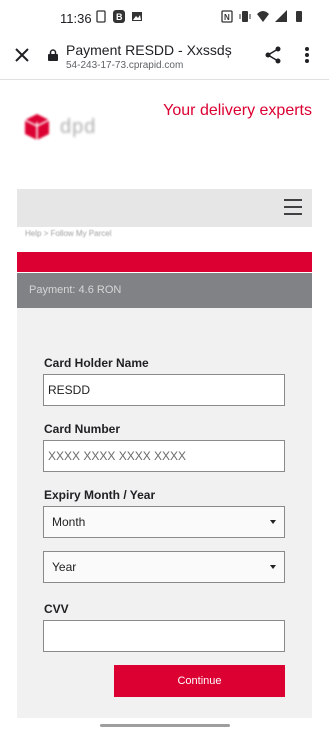 The height and width of the screenshot is (734, 329). Describe the element at coordinates (164, 636) in the screenshot. I see `cvv-input` at that location.